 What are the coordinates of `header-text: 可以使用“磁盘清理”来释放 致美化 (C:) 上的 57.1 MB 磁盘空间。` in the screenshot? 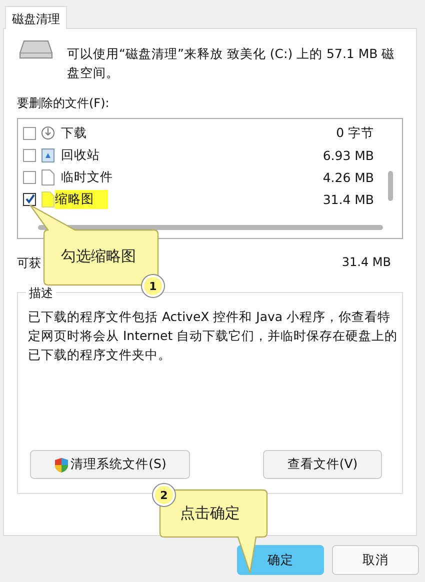 It's located at (231, 63).